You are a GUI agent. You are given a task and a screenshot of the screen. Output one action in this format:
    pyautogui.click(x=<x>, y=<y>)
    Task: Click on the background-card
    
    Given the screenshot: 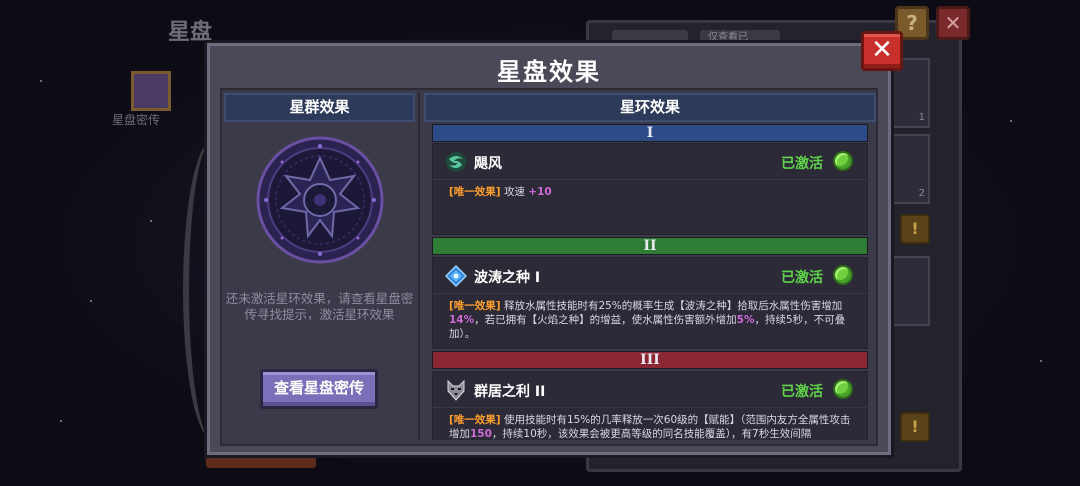 What is the action you would take?
    pyautogui.click(x=911, y=291)
    